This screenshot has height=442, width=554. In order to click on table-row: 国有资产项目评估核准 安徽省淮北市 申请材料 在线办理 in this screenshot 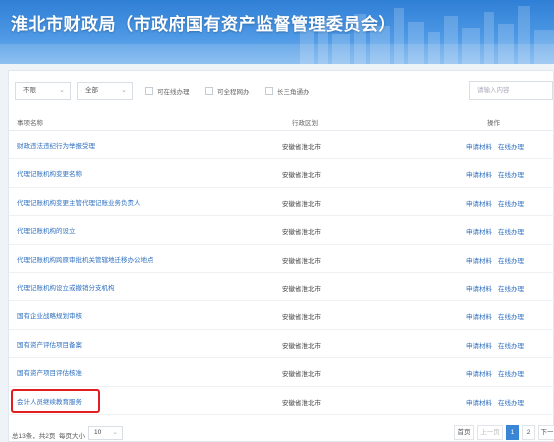, I will do `click(281, 372)`.